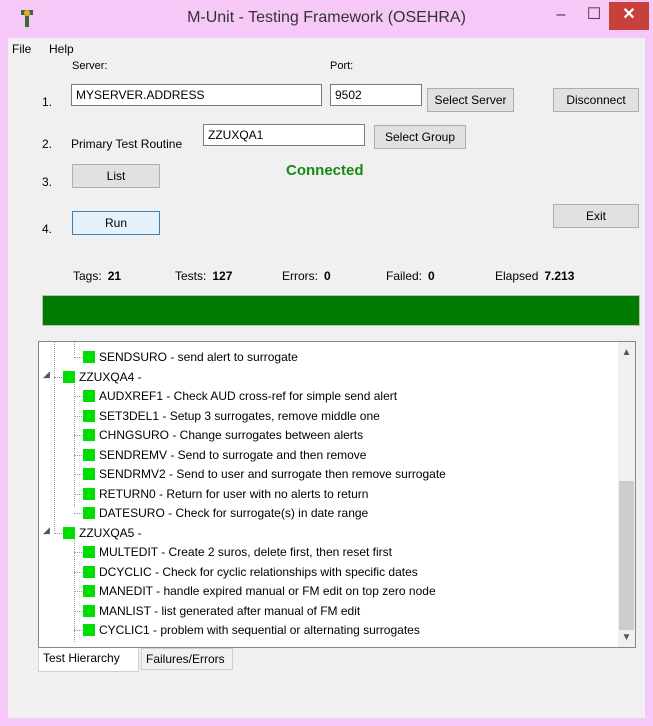 The height and width of the screenshot is (726, 653). Describe the element at coordinates (47, 229) in the screenshot. I see `step-4-label: 4.` at that location.